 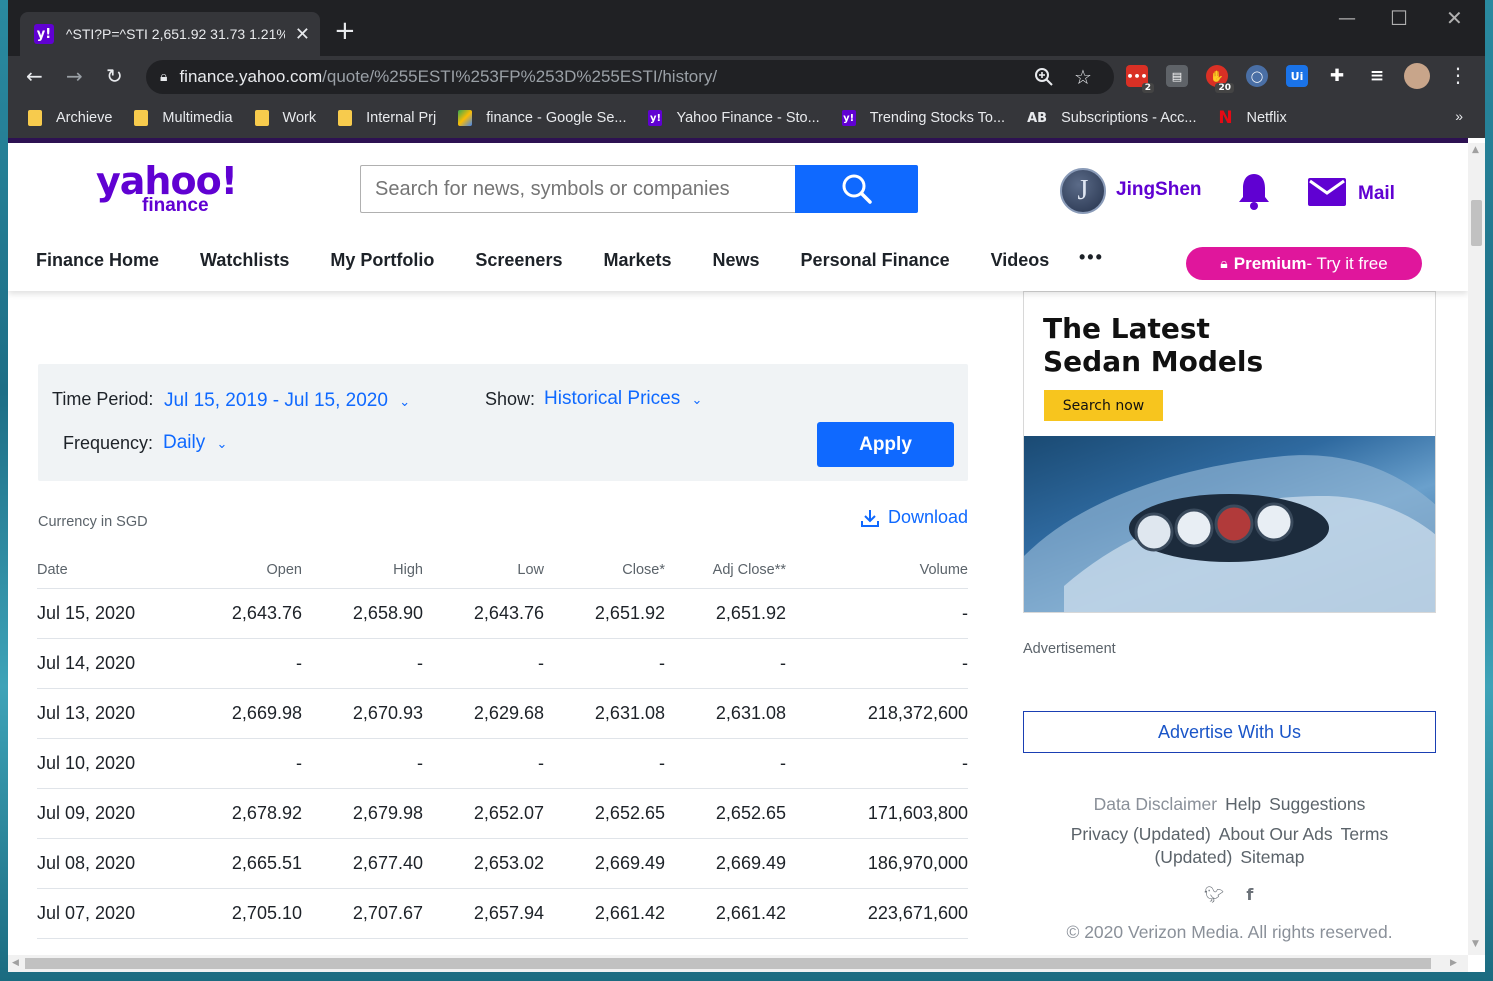 I want to click on extension-badge: 20, so click(x=1224, y=88).